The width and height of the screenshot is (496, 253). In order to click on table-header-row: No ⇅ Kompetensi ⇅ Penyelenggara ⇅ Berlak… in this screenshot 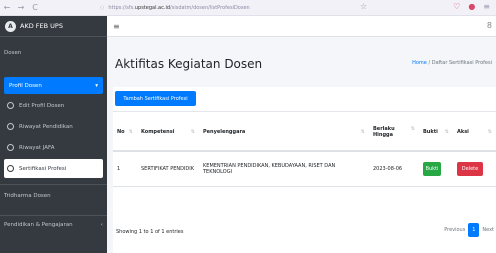, I will do `click(304, 132)`.